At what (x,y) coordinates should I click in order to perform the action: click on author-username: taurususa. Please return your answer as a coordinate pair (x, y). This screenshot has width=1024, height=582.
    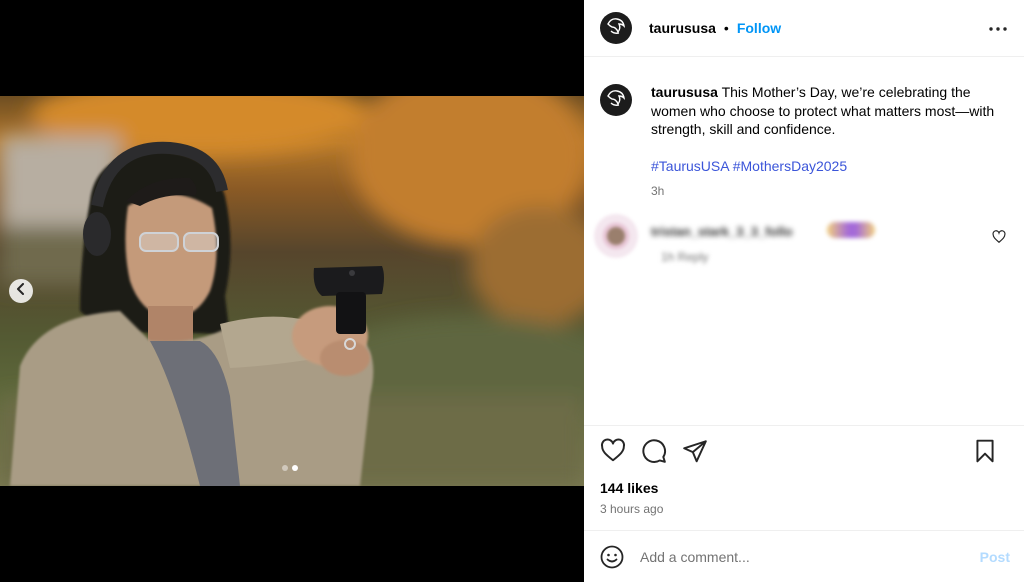
    Looking at the image, I should click on (682, 28).